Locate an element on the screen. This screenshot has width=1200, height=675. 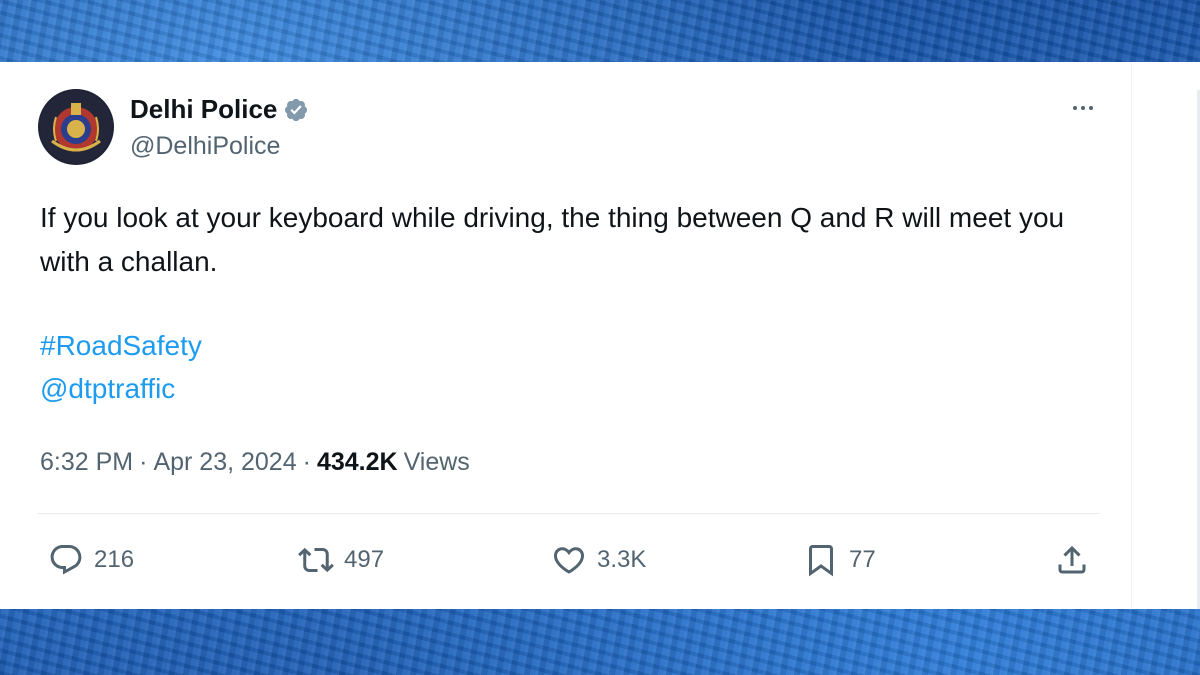
repost-button: 497 is located at coordinates (341, 560).